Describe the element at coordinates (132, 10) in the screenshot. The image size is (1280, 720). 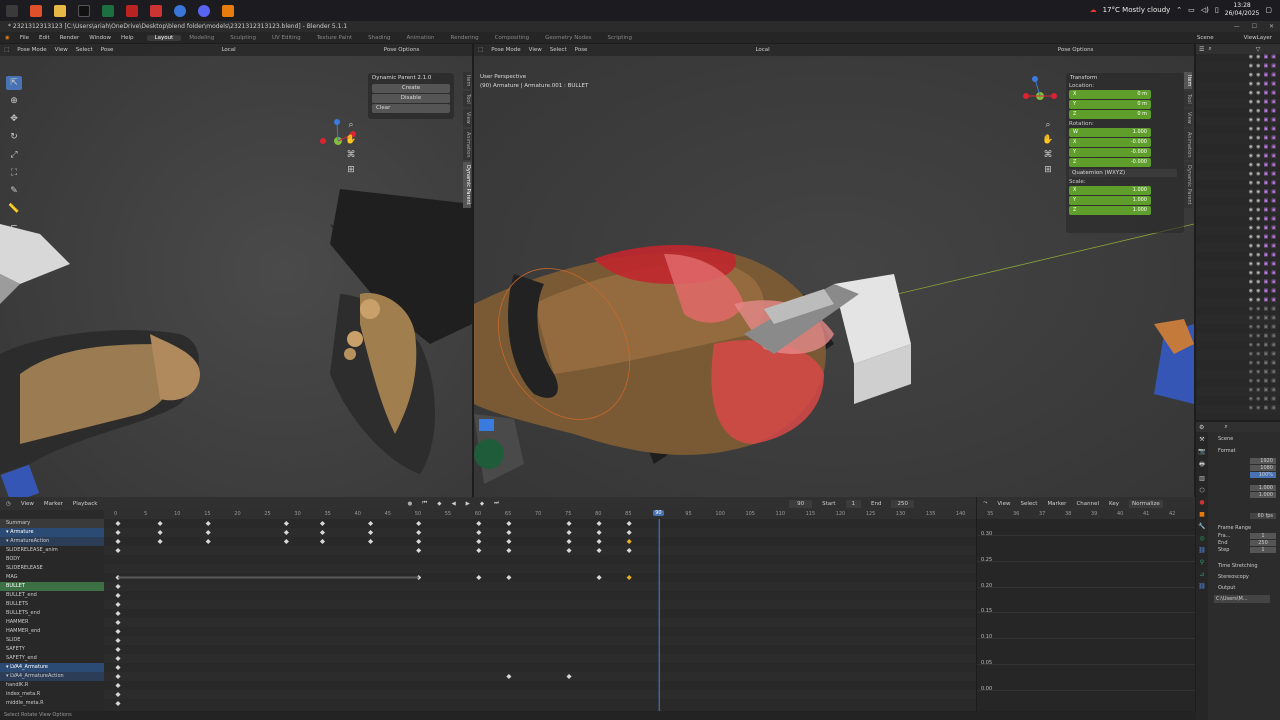
I see `app-icon` at that location.